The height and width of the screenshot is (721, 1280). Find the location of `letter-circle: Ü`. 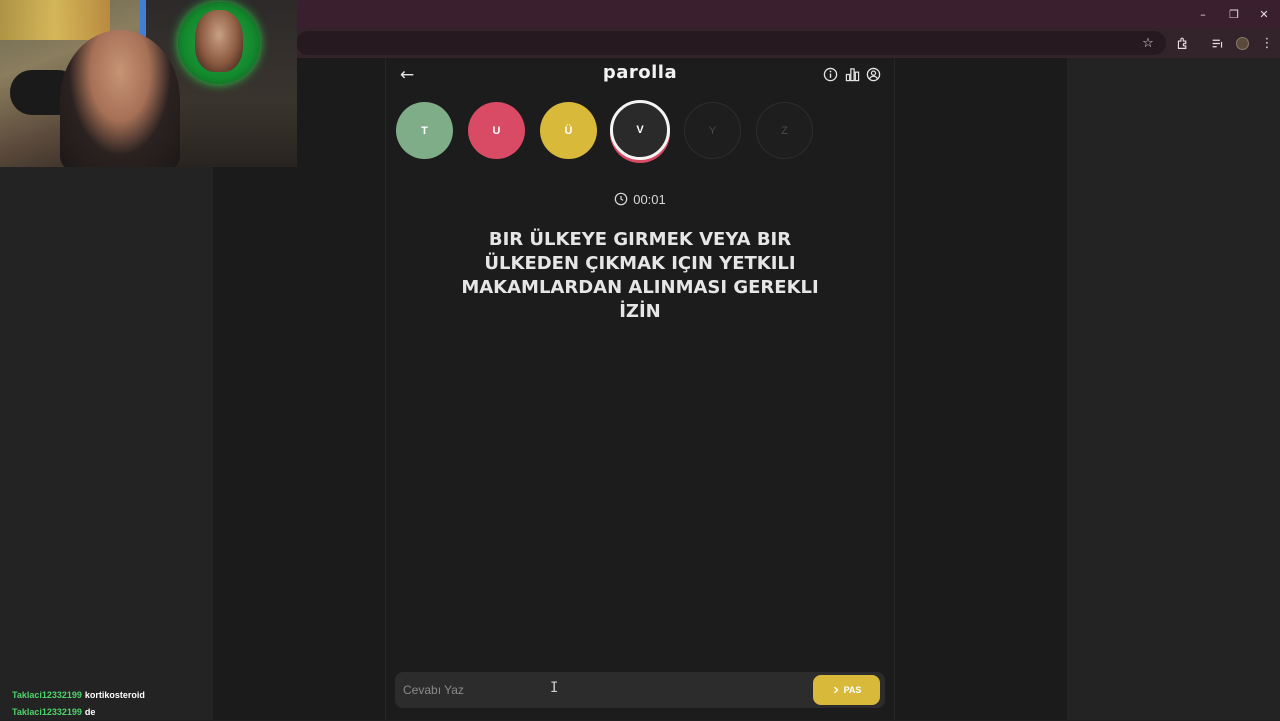

letter-circle: Ü is located at coordinates (568, 130).